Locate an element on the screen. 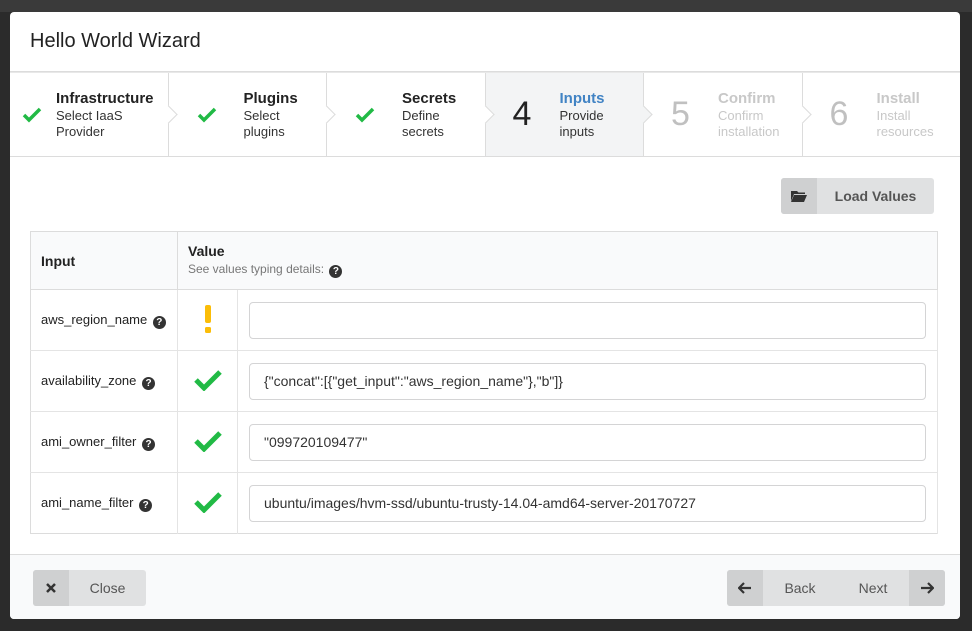 This screenshot has height=631, width=972. modal-header: Hello World Wizard is located at coordinates (485, 42).